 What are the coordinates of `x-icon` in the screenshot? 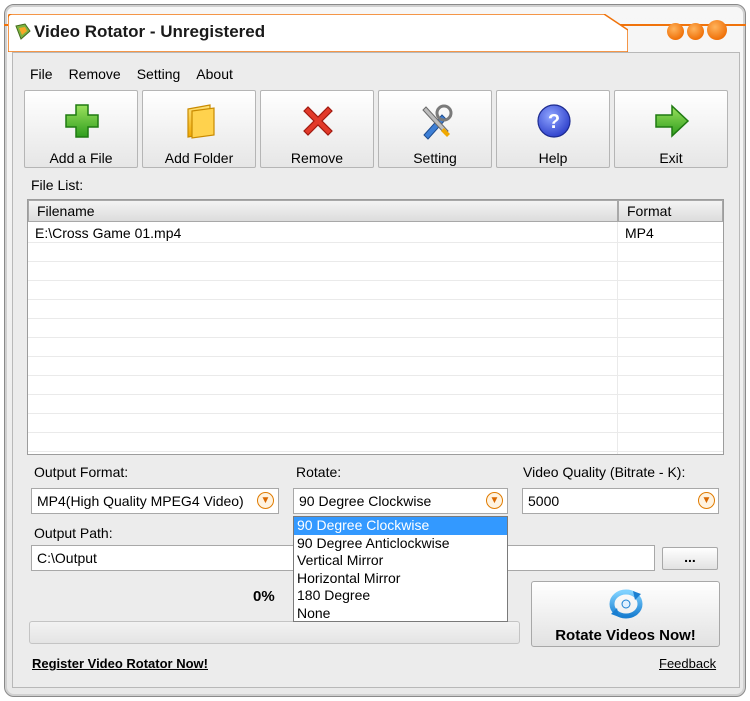 It's located at (318, 121).